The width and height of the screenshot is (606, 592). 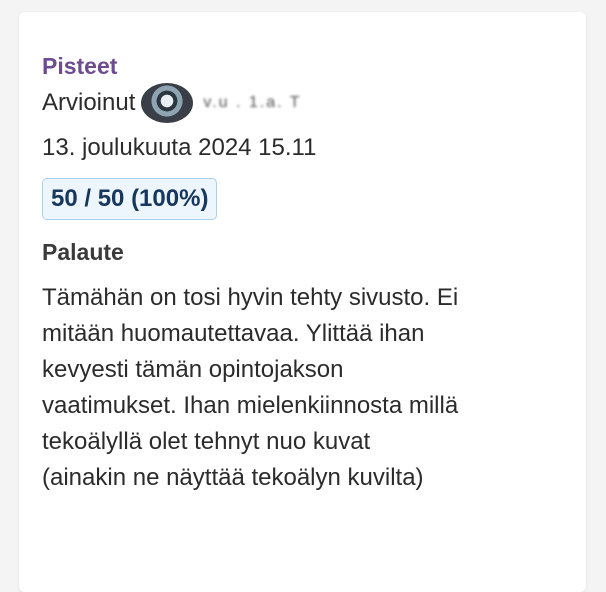 What do you see at coordinates (130, 199) in the screenshot?
I see `score-badge: 50 / 50 (100%)` at bounding box center [130, 199].